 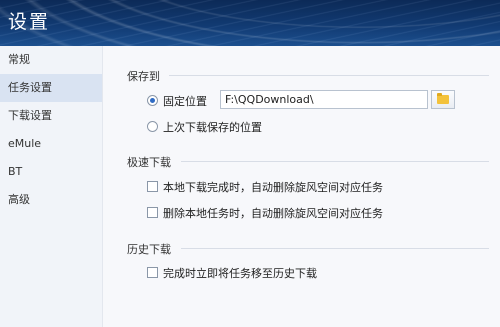 I want to click on sidebar-item-emule: eMule, so click(x=51, y=144).